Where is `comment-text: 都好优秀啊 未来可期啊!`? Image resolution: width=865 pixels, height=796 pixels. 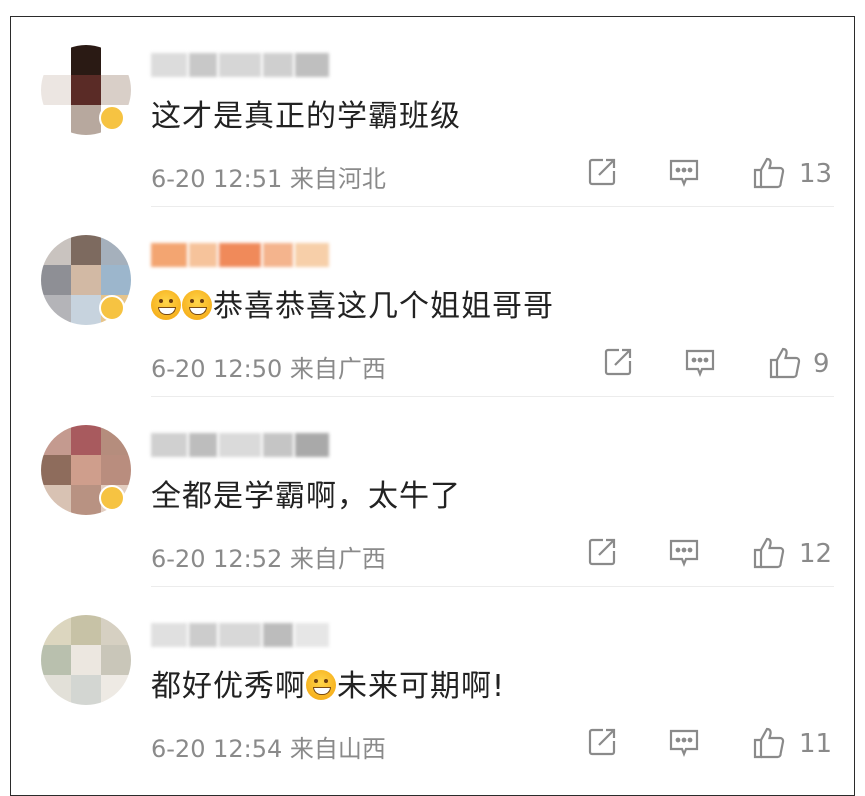
comment-text: 都好优秀啊 未来可期啊! is located at coordinates (328, 683).